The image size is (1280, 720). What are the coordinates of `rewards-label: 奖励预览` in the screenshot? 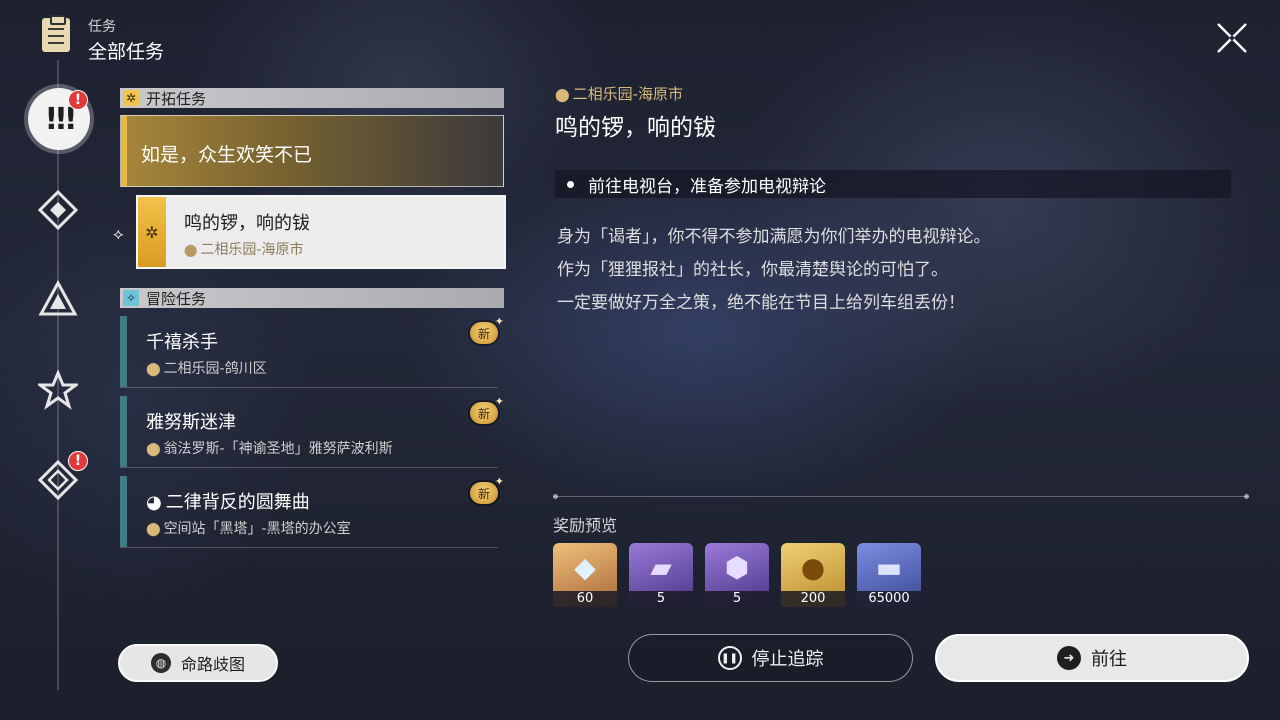 It's located at (585, 525).